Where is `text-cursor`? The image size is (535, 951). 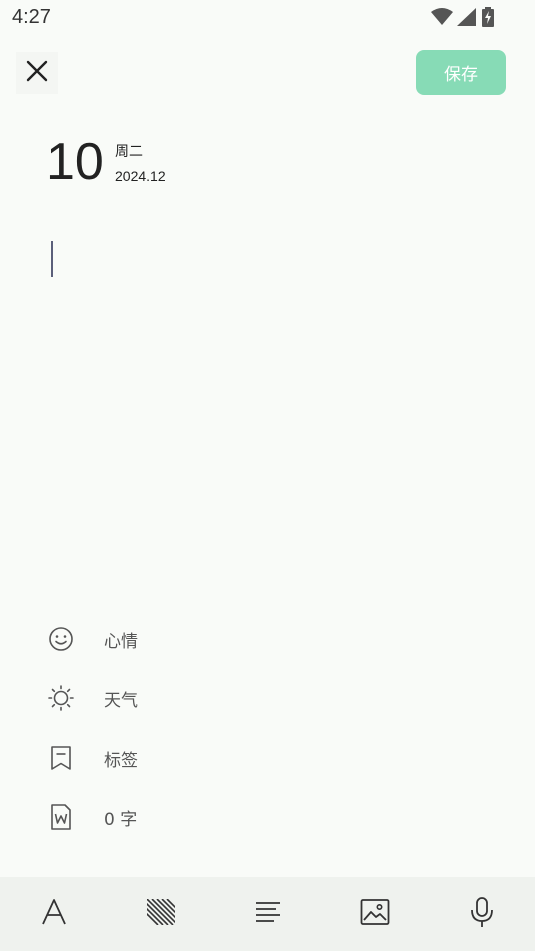 text-cursor is located at coordinates (52, 259).